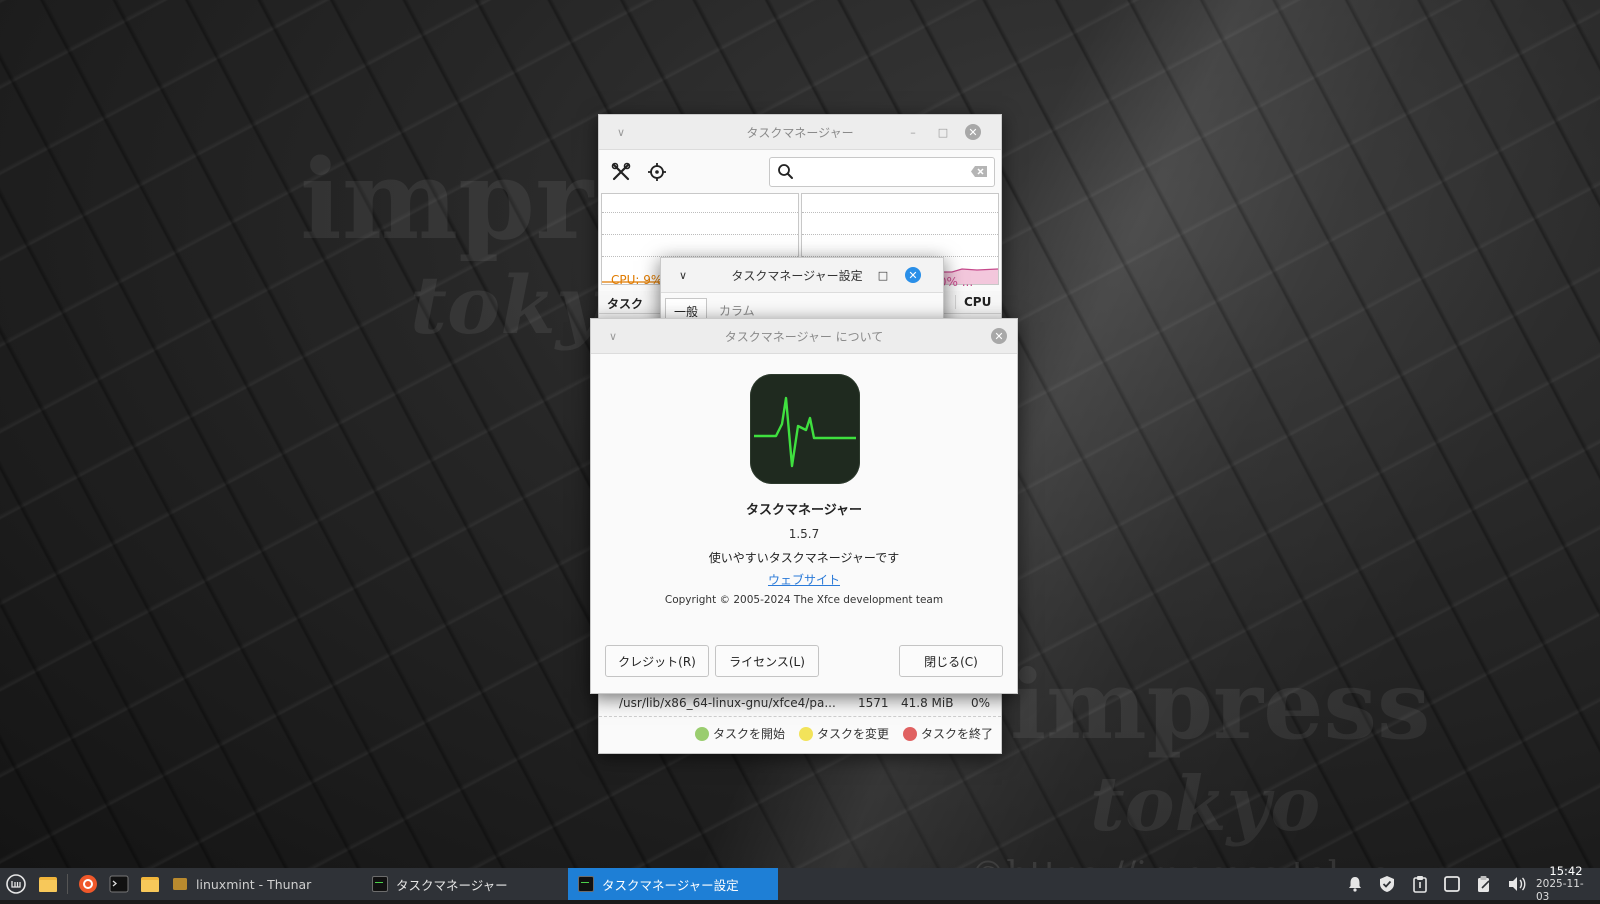 The height and width of the screenshot is (904, 1600). What do you see at coordinates (805, 734) in the screenshot?
I see `yellow-dot-icon` at bounding box center [805, 734].